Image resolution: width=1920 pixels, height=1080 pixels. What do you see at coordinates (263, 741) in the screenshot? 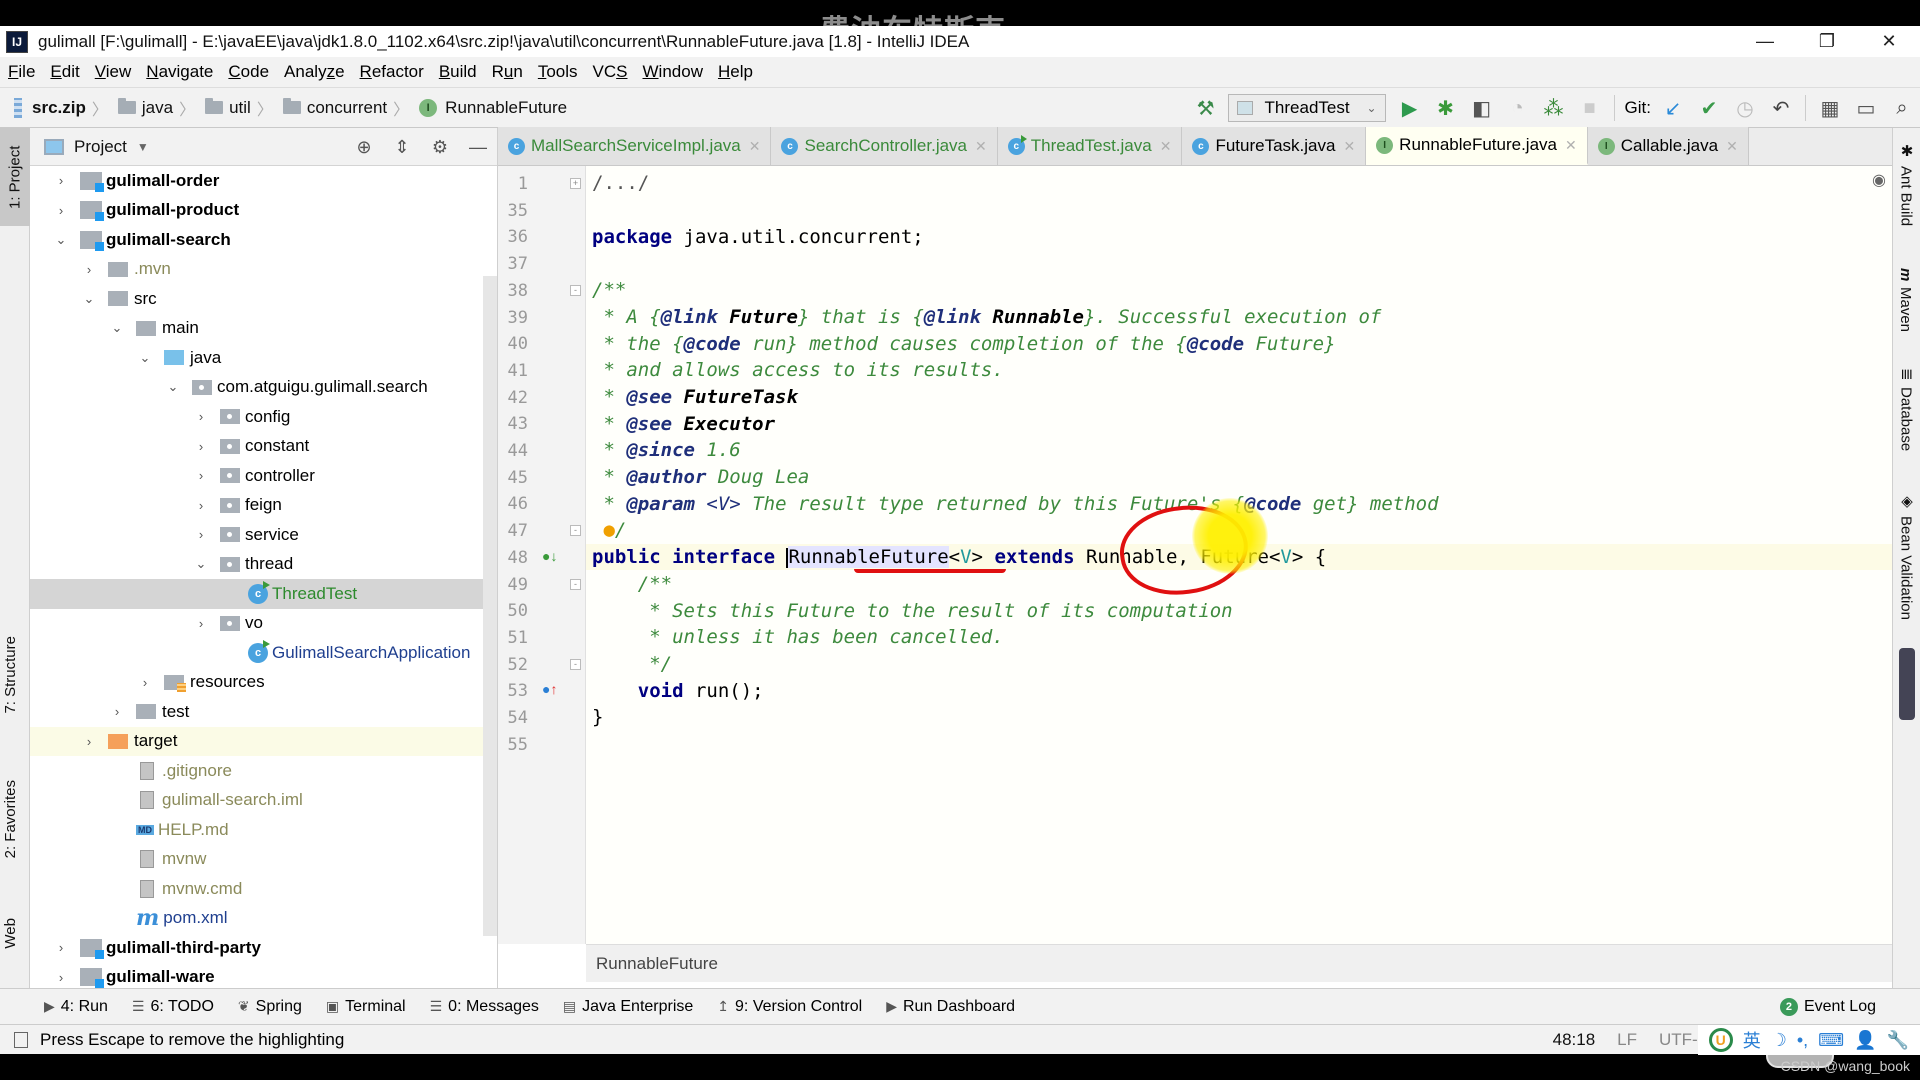
I see `tree-item: › target` at bounding box center [263, 741].